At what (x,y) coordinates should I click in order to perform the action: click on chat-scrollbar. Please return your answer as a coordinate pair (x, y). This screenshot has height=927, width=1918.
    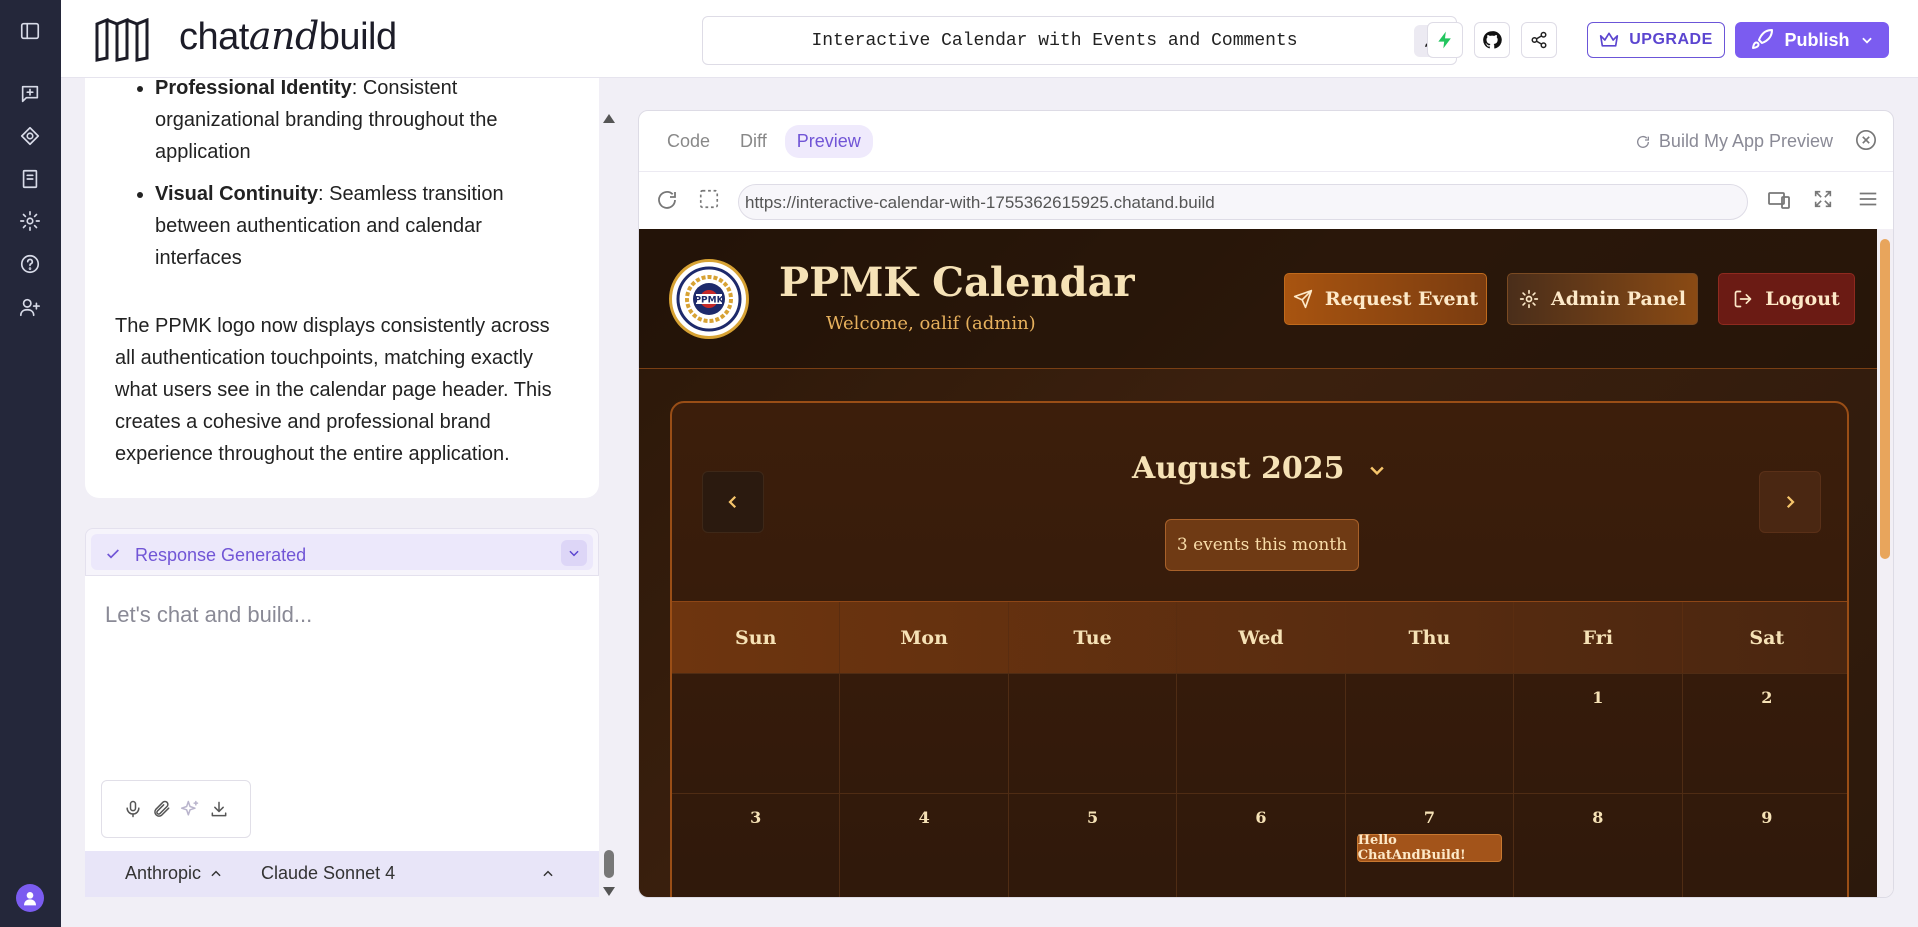
    Looking at the image, I should click on (609, 505).